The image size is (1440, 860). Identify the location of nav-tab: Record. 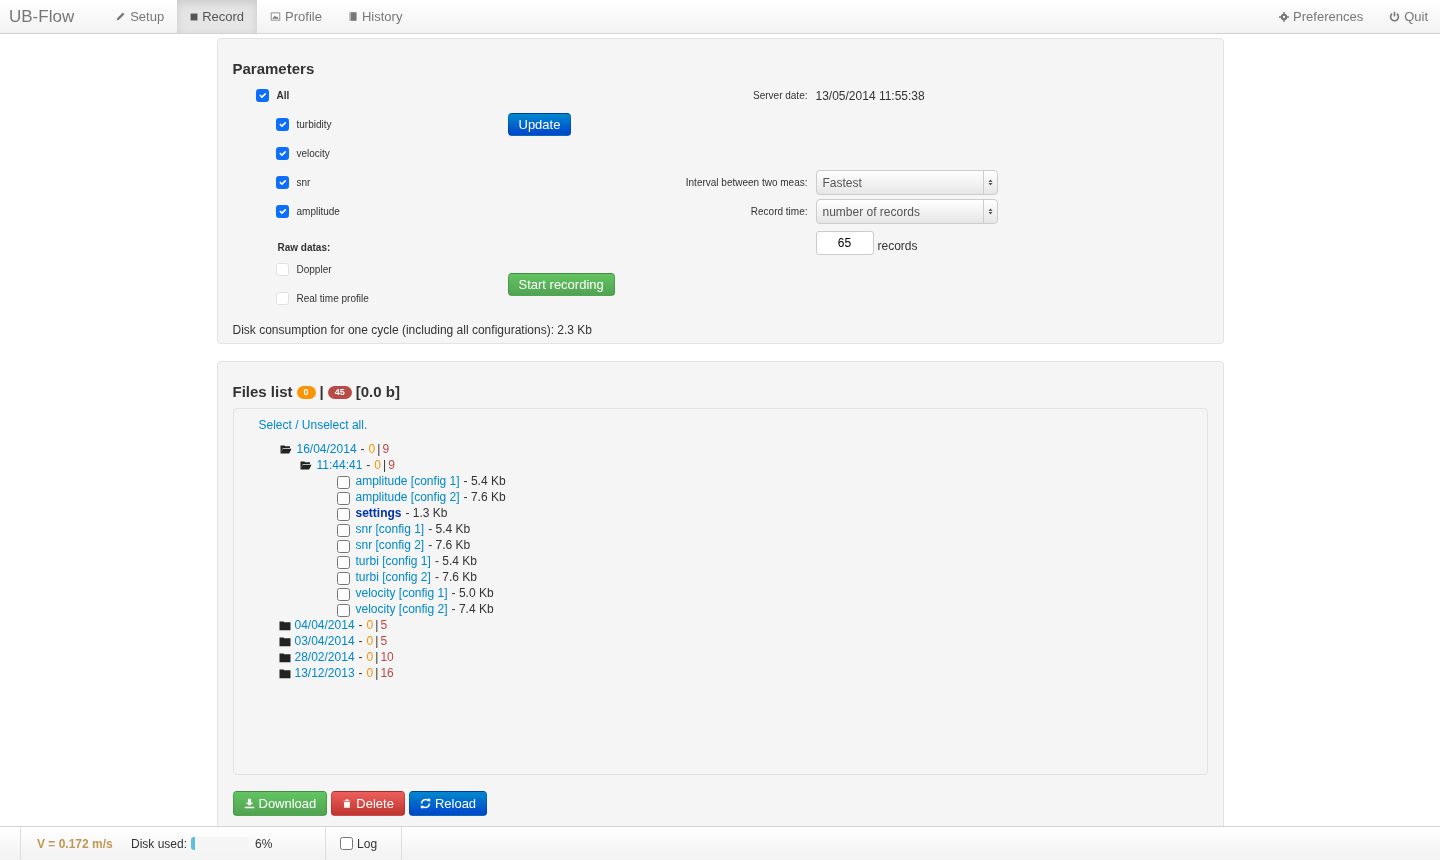
(217, 16).